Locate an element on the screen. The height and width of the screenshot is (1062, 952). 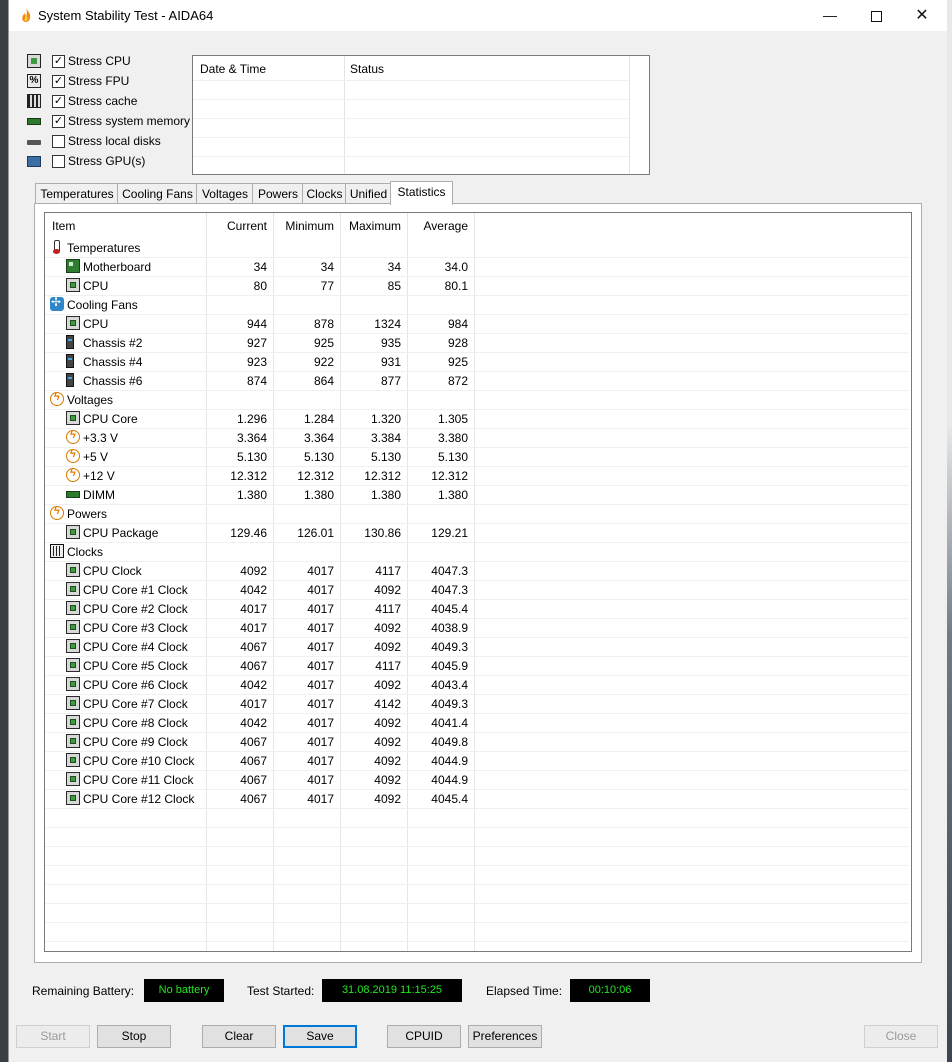
cell-maximum: 4117 is located at coordinates (388, 571).